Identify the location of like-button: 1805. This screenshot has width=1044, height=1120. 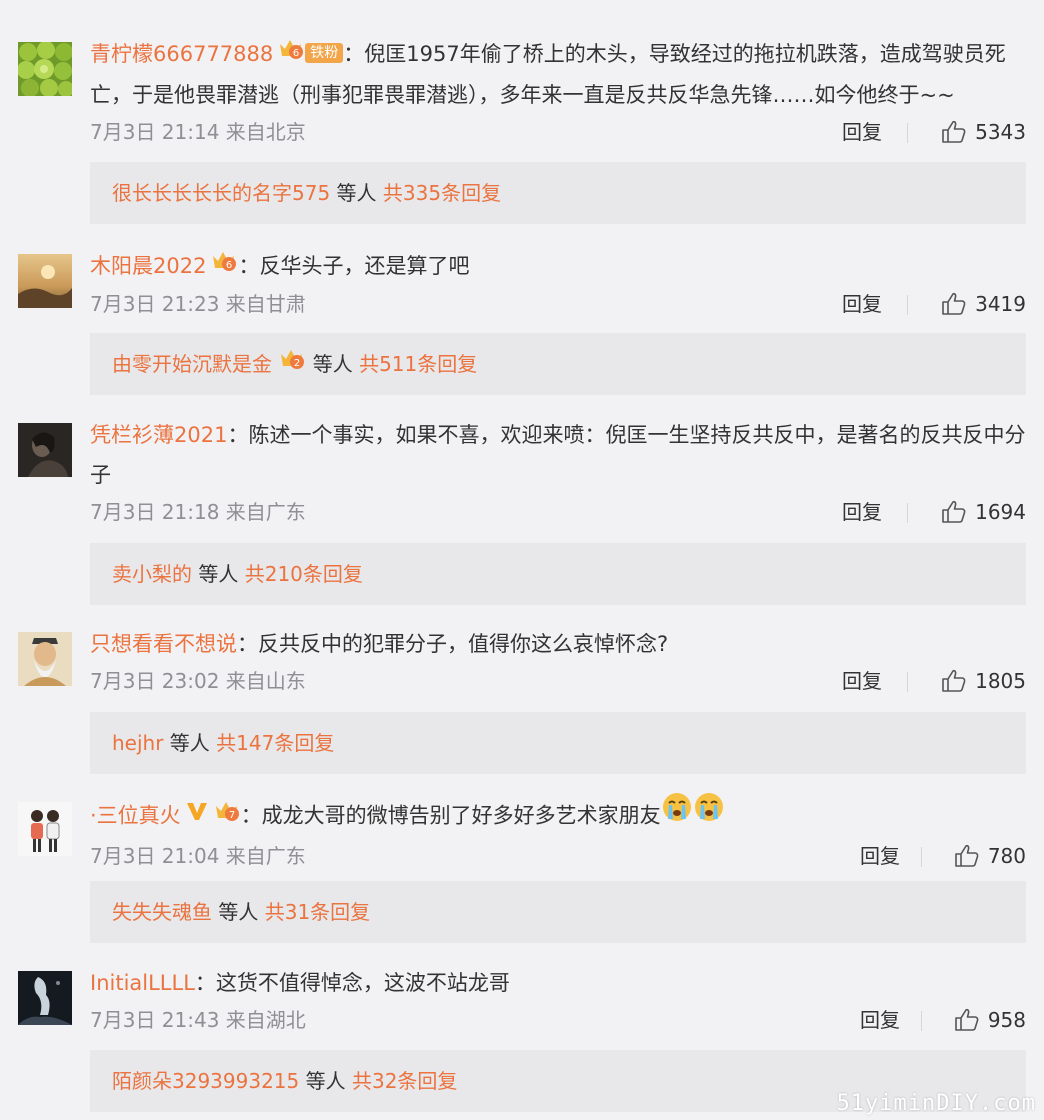
(983, 681).